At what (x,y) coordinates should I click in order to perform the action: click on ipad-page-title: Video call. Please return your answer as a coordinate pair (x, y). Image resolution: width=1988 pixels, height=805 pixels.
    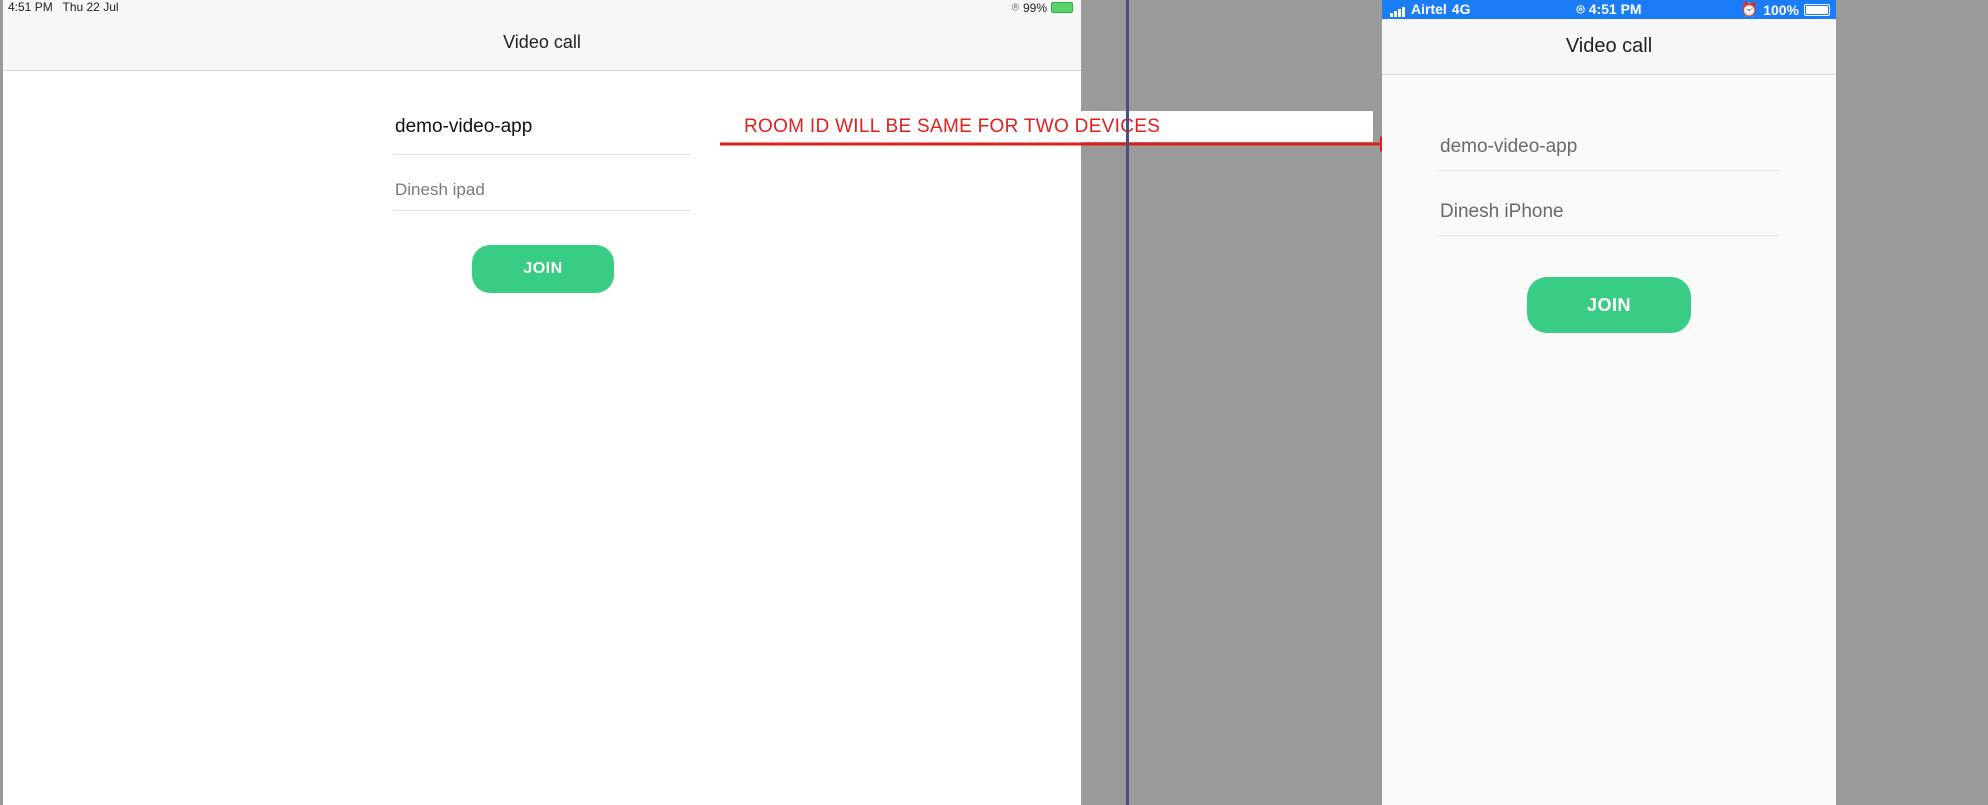
    Looking at the image, I should click on (542, 42).